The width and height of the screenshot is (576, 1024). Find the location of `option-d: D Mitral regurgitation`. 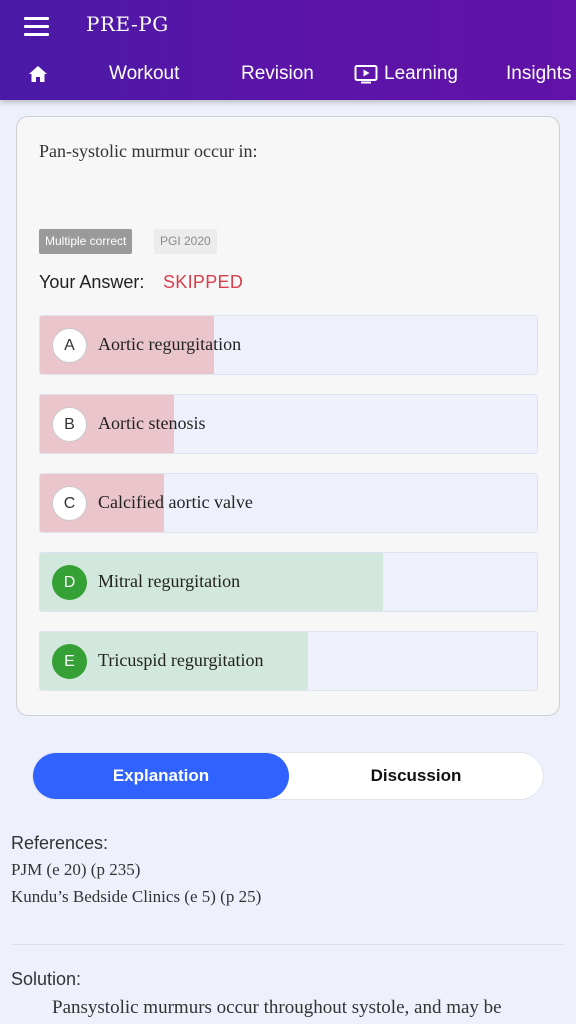

option-d: D Mitral regurgitation is located at coordinates (288, 582).